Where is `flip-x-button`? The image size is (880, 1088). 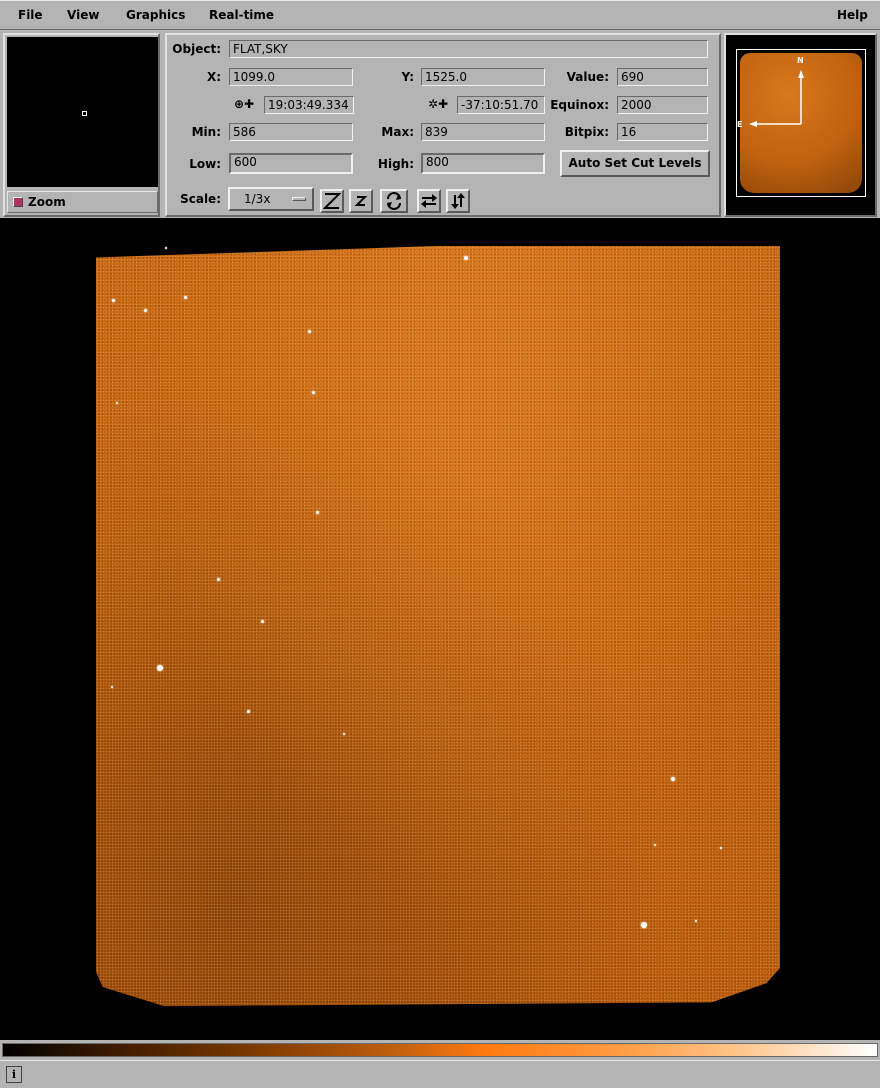
flip-x-button is located at coordinates (429, 201).